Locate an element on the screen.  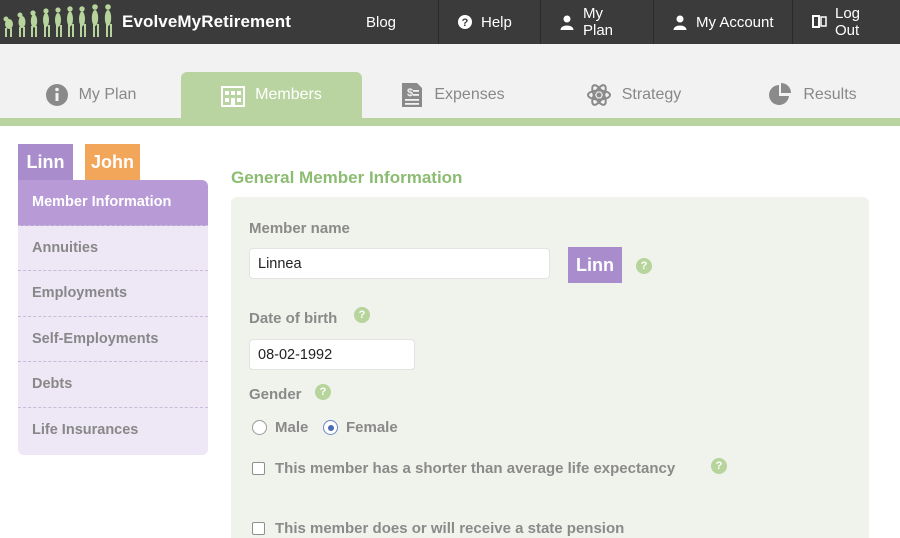
sidebar-item-self-employments: Self-Employments is located at coordinates (113, 339).